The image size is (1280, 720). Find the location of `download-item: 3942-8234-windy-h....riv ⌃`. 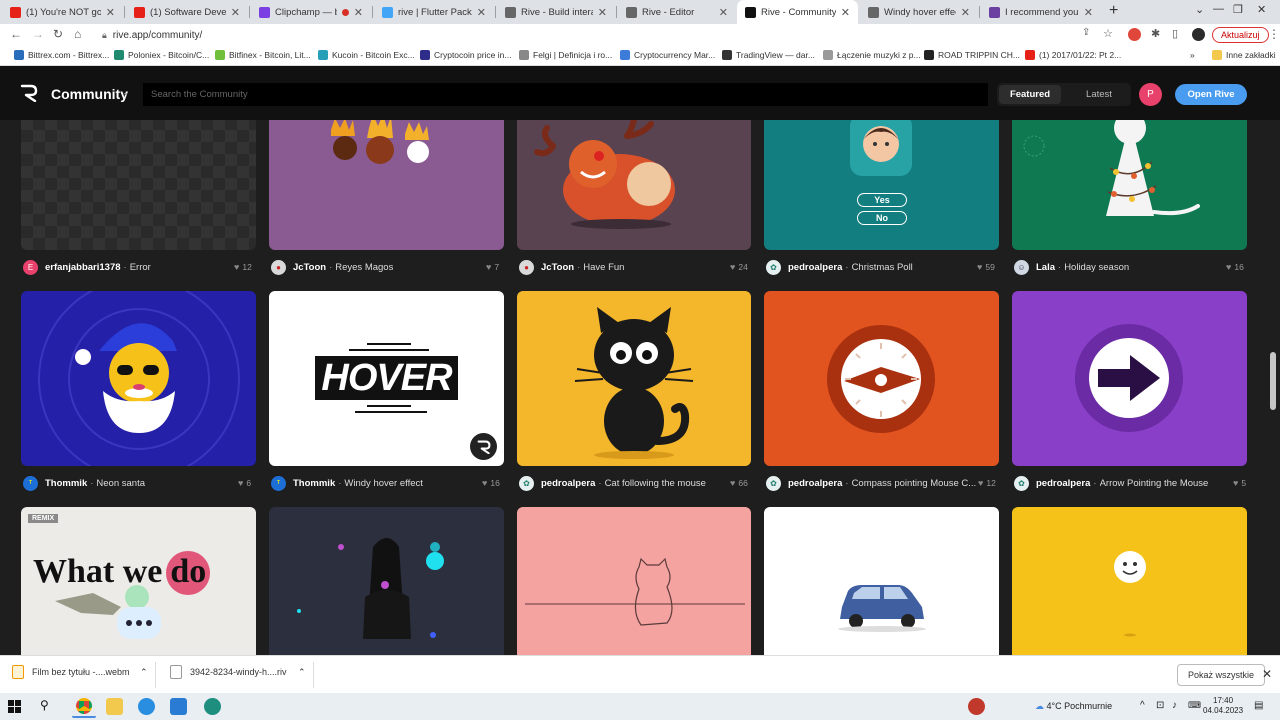

download-item: 3942-8234-windy-h....riv ⌃ is located at coordinates (238, 672).